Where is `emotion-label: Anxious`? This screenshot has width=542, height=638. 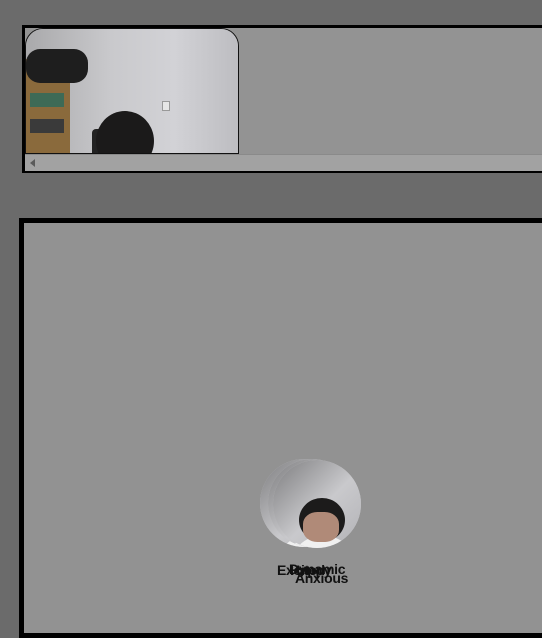
emotion-label: Anxious is located at coordinates (322, 578).